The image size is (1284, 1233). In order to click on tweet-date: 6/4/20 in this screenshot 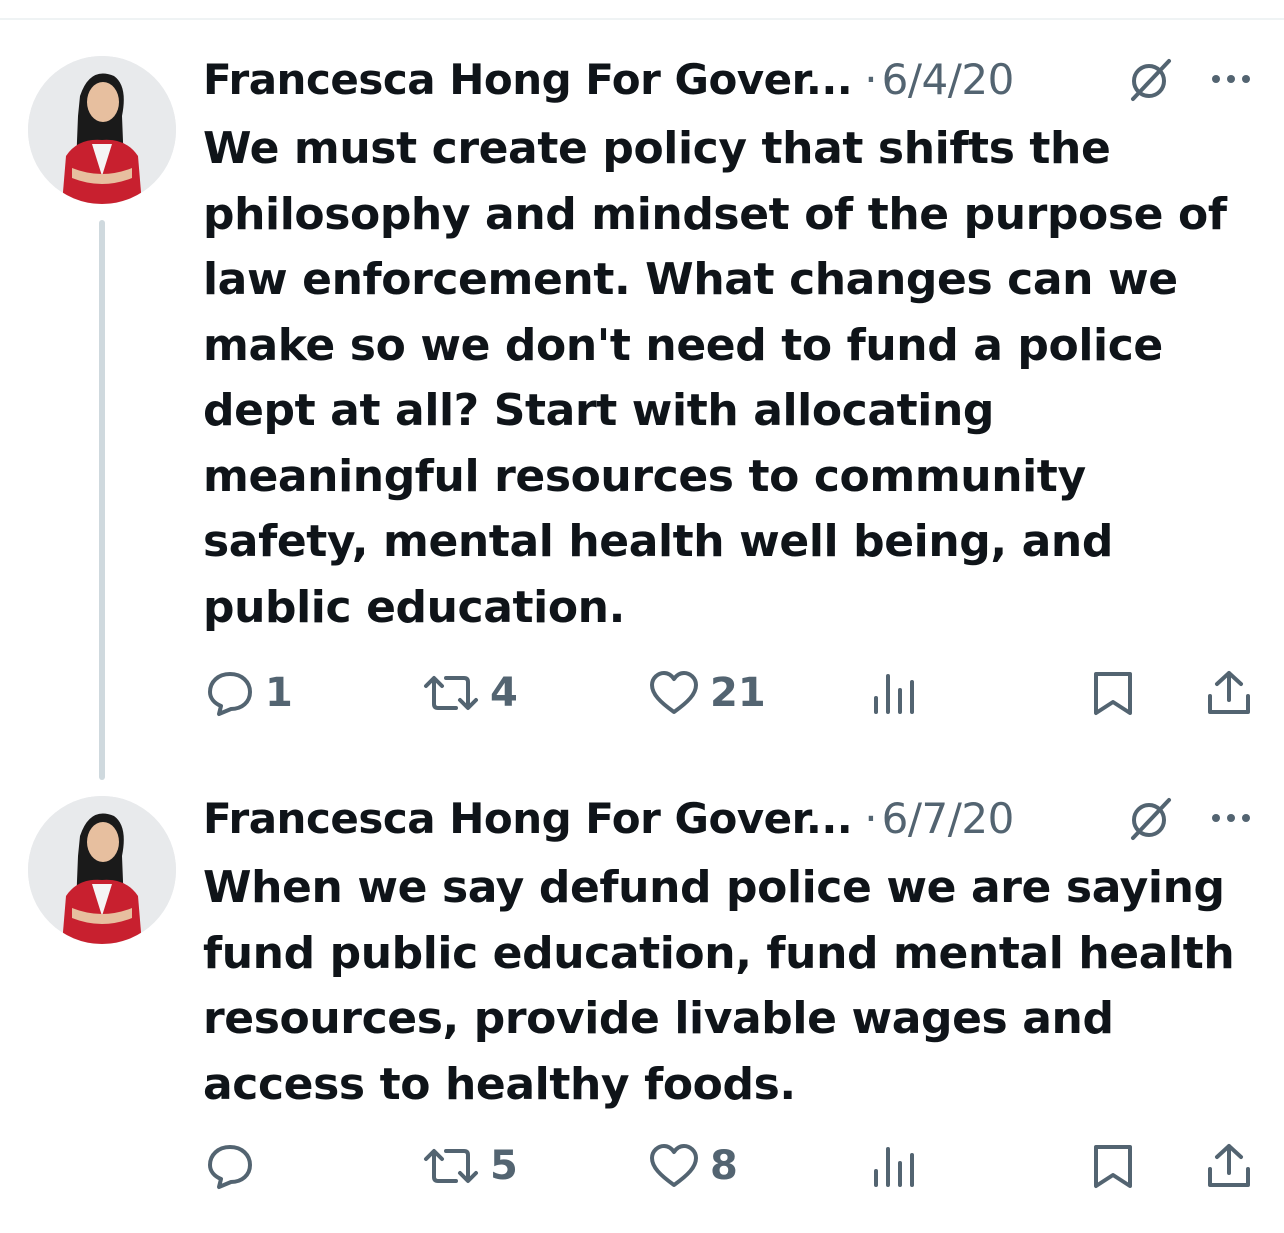, I will do `click(948, 79)`.